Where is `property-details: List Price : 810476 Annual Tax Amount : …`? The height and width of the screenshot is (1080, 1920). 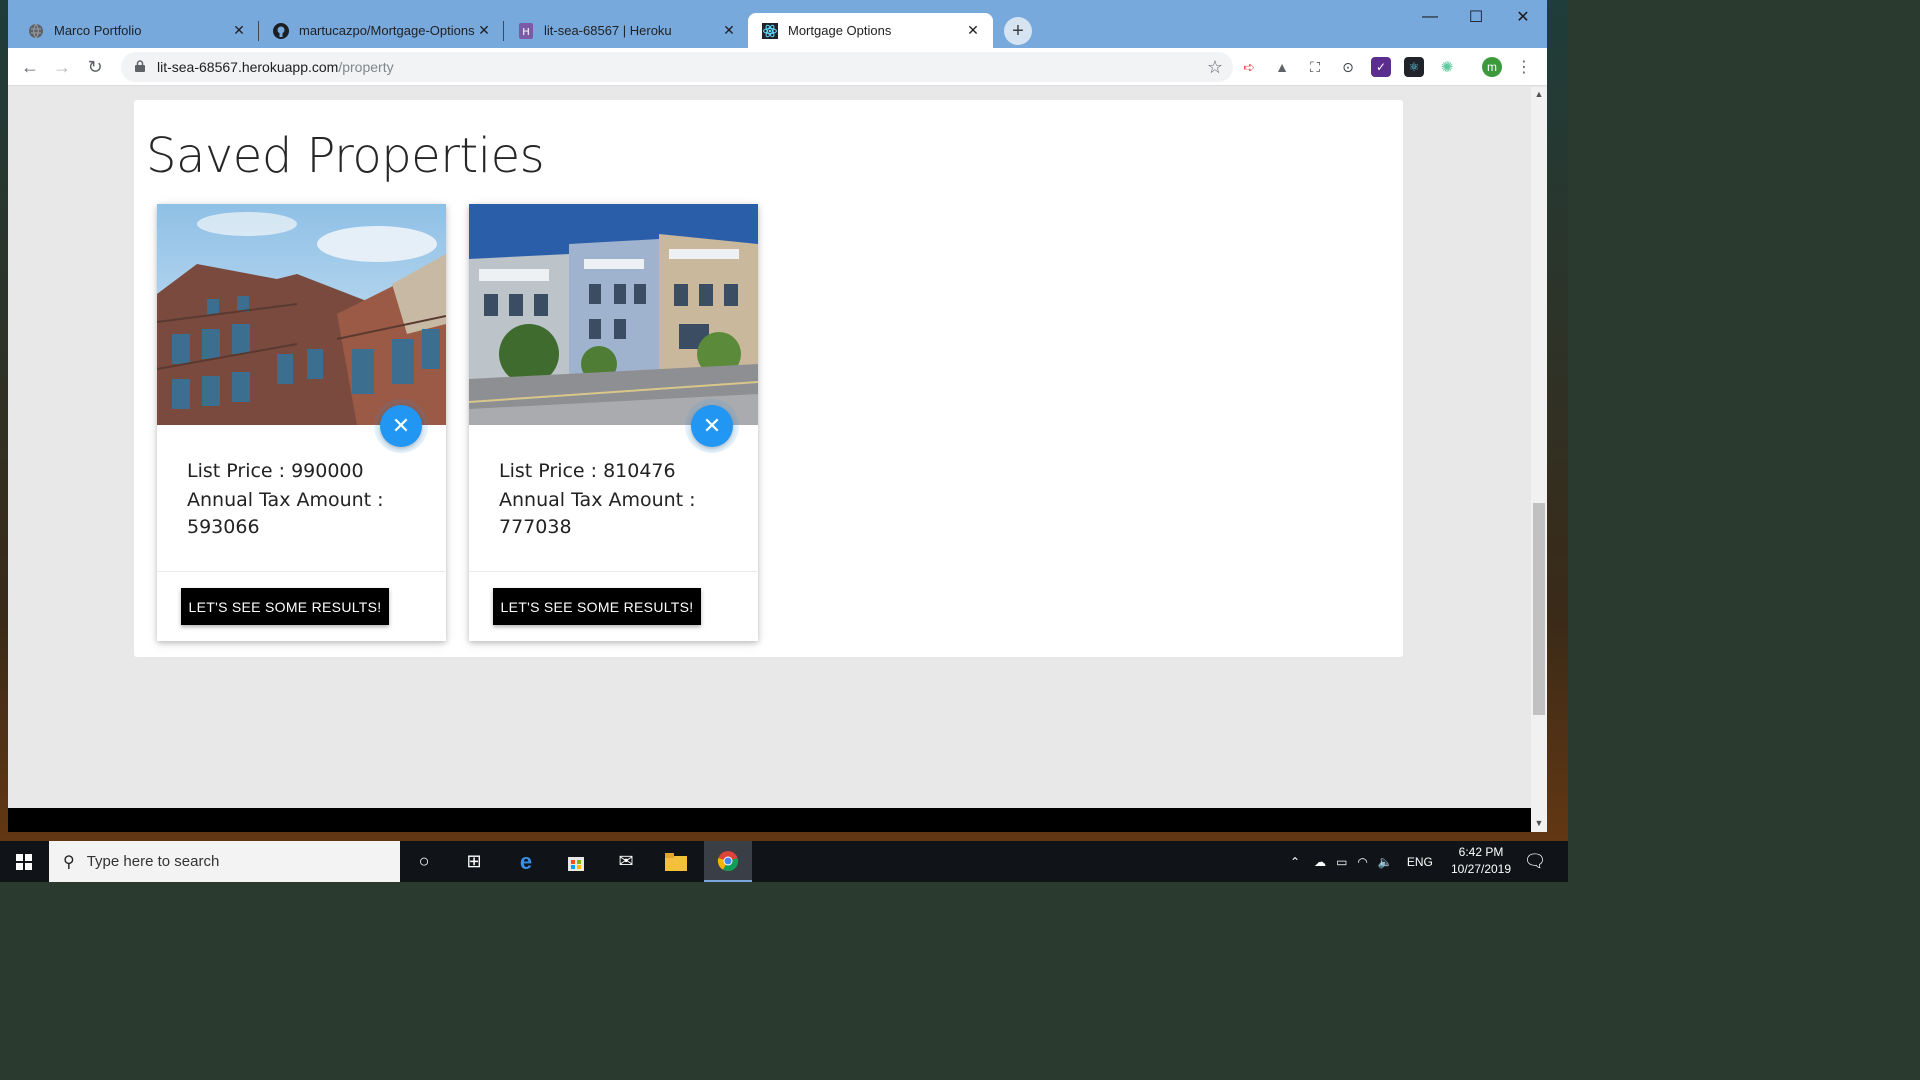 property-details: List Price : 810476 Annual Tax Amount : … is located at coordinates (619, 499).